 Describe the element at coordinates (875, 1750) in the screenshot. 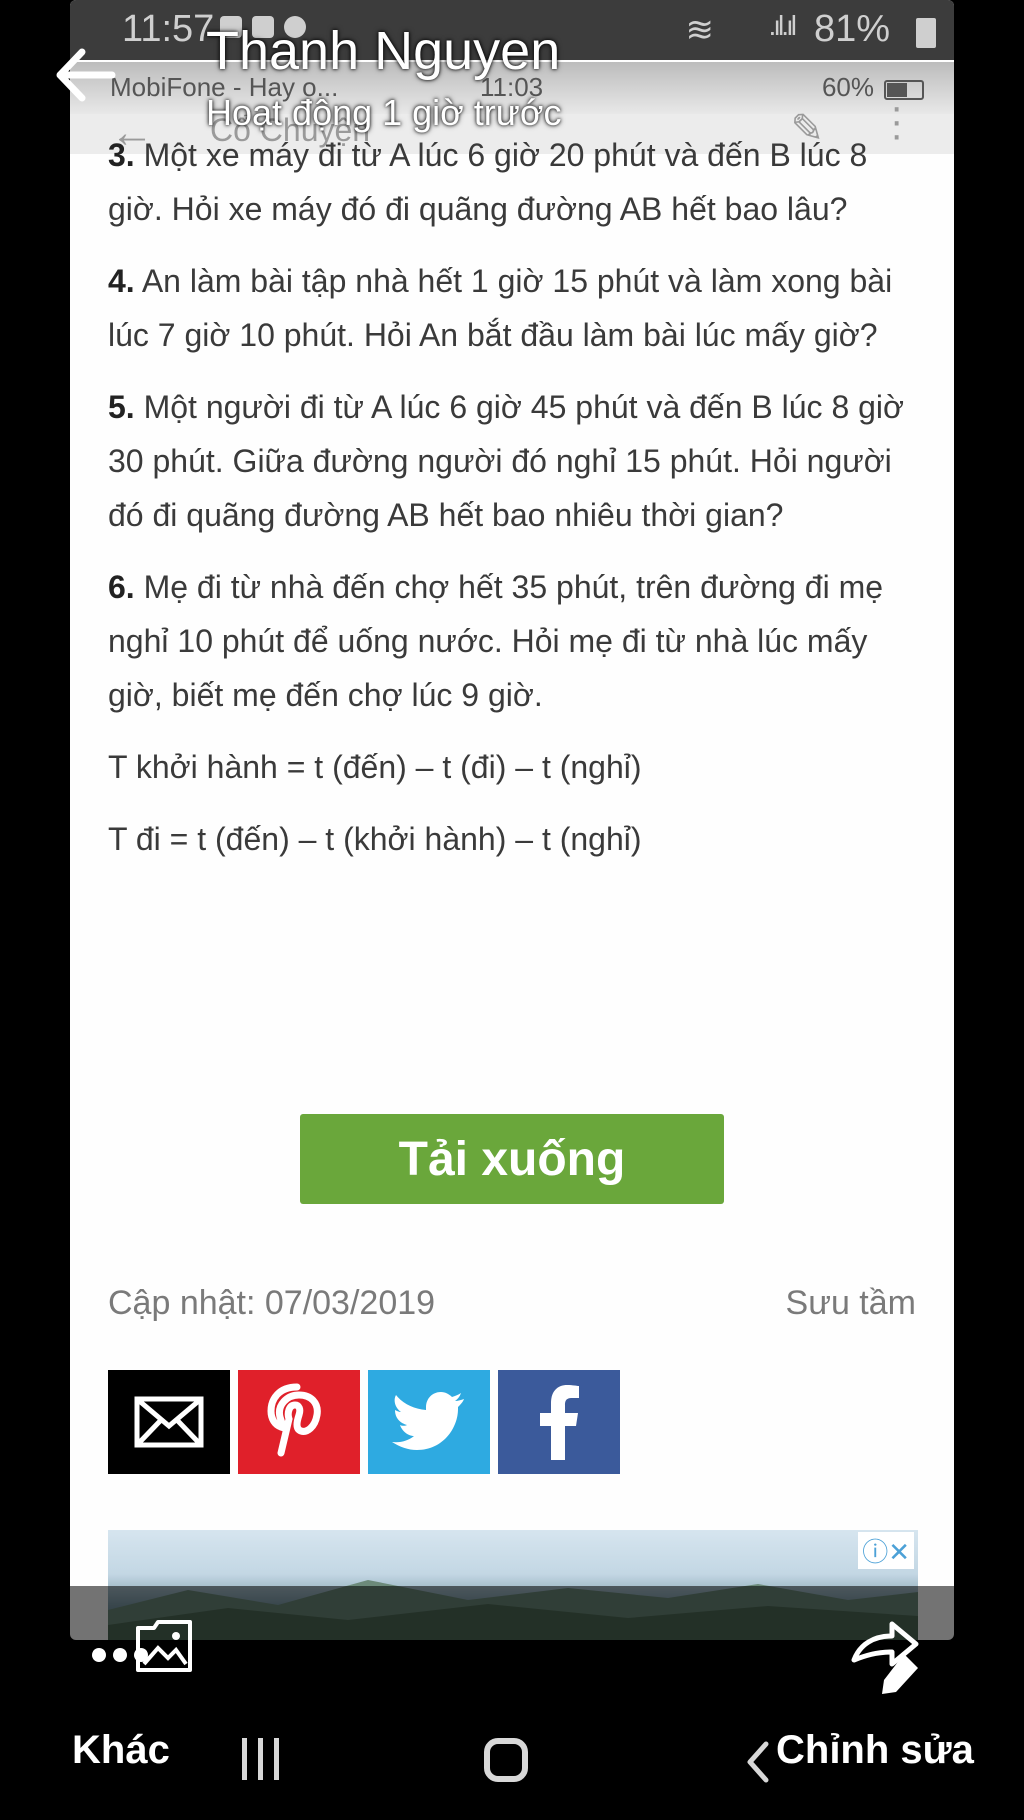

I see `edit-button: Chỉnh sửa` at that location.